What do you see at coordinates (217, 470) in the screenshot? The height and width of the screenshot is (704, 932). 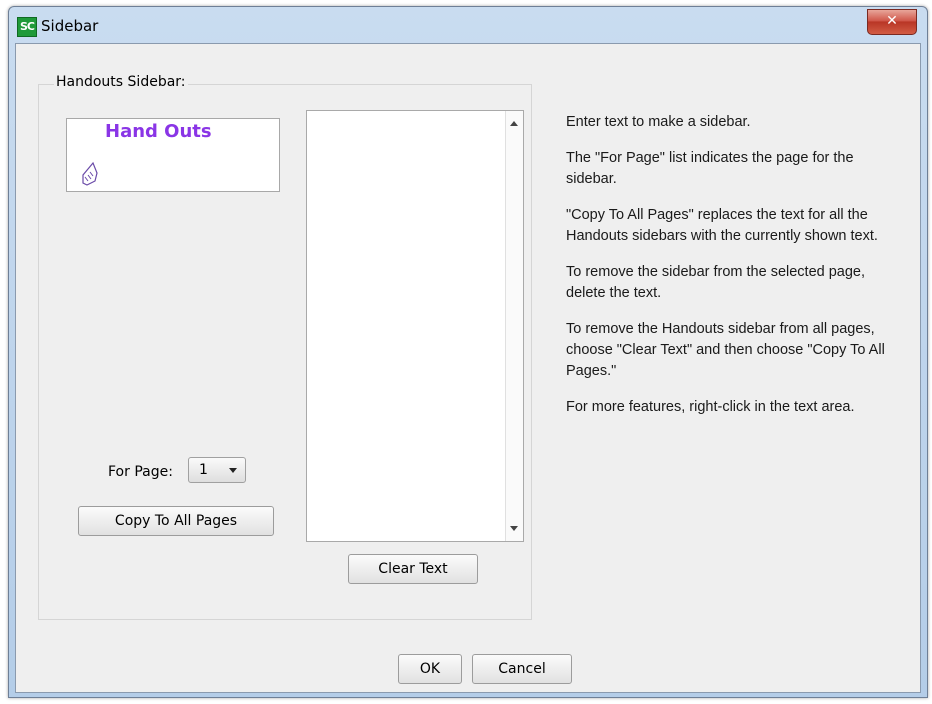 I see `for-page-select: 1` at bounding box center [217, 470].